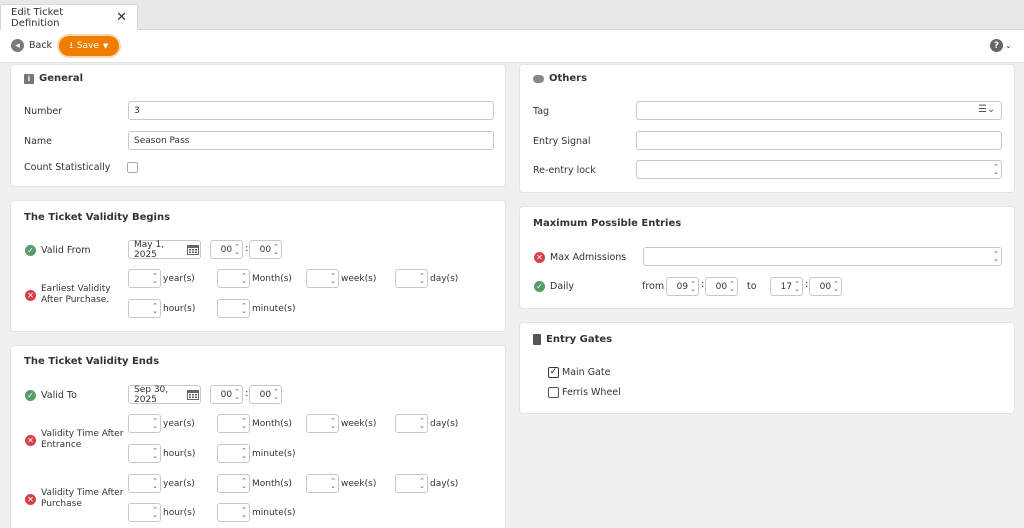  What do you see at coordinates (512, 46) in the screenshot?
I see `toolbar: ◂ Back ⭳ Save ▼ ? ⌄` at bounding box center [512, 46].